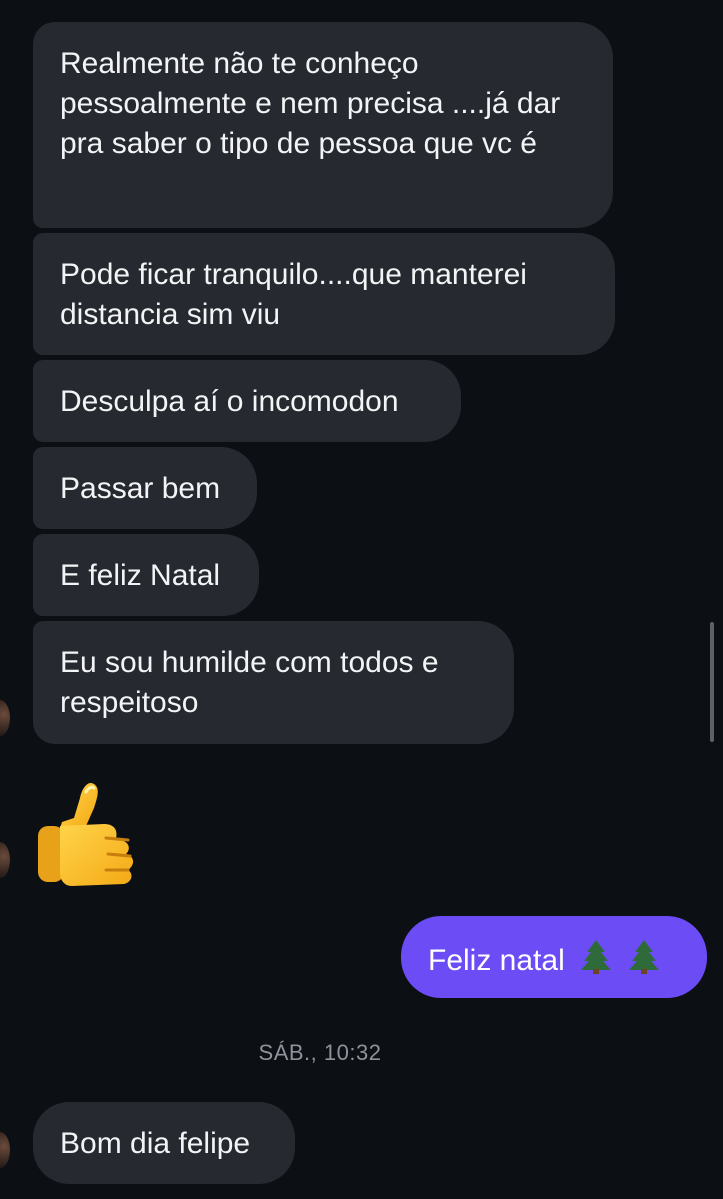  Describe the element at coordinates (140, 488) in the screenshot. I see `message-text: Passar bem` at that location.